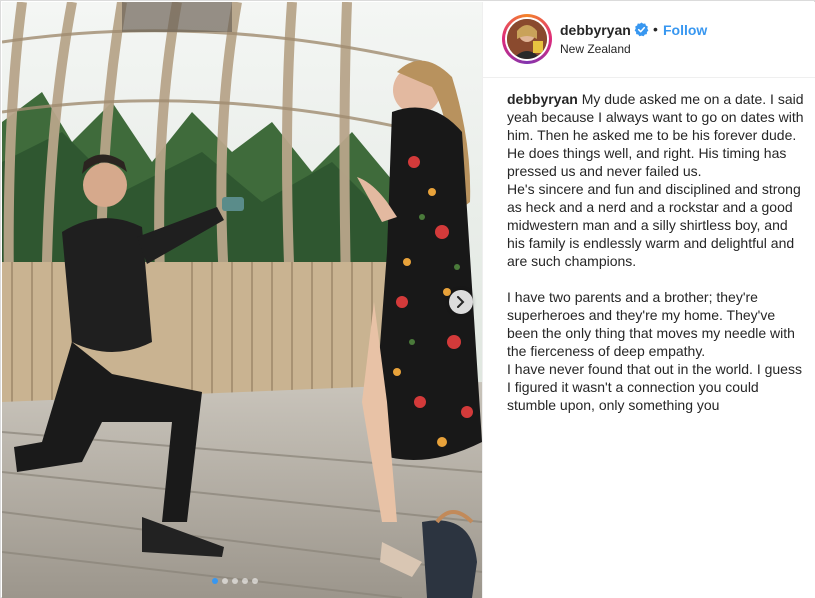 The height and width of the screenshot is (598, 815). I want to click on follow-button: Follow, so click(685, 30).